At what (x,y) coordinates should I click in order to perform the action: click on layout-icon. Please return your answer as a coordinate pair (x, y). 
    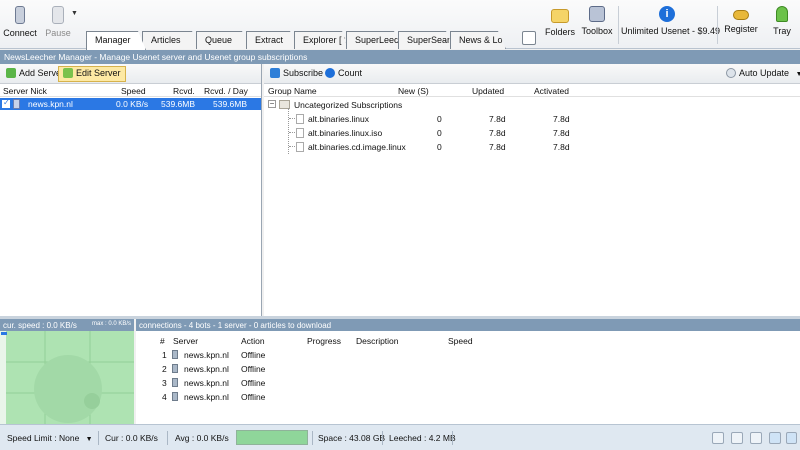
    Looking at the image, I should click on (791, 438).